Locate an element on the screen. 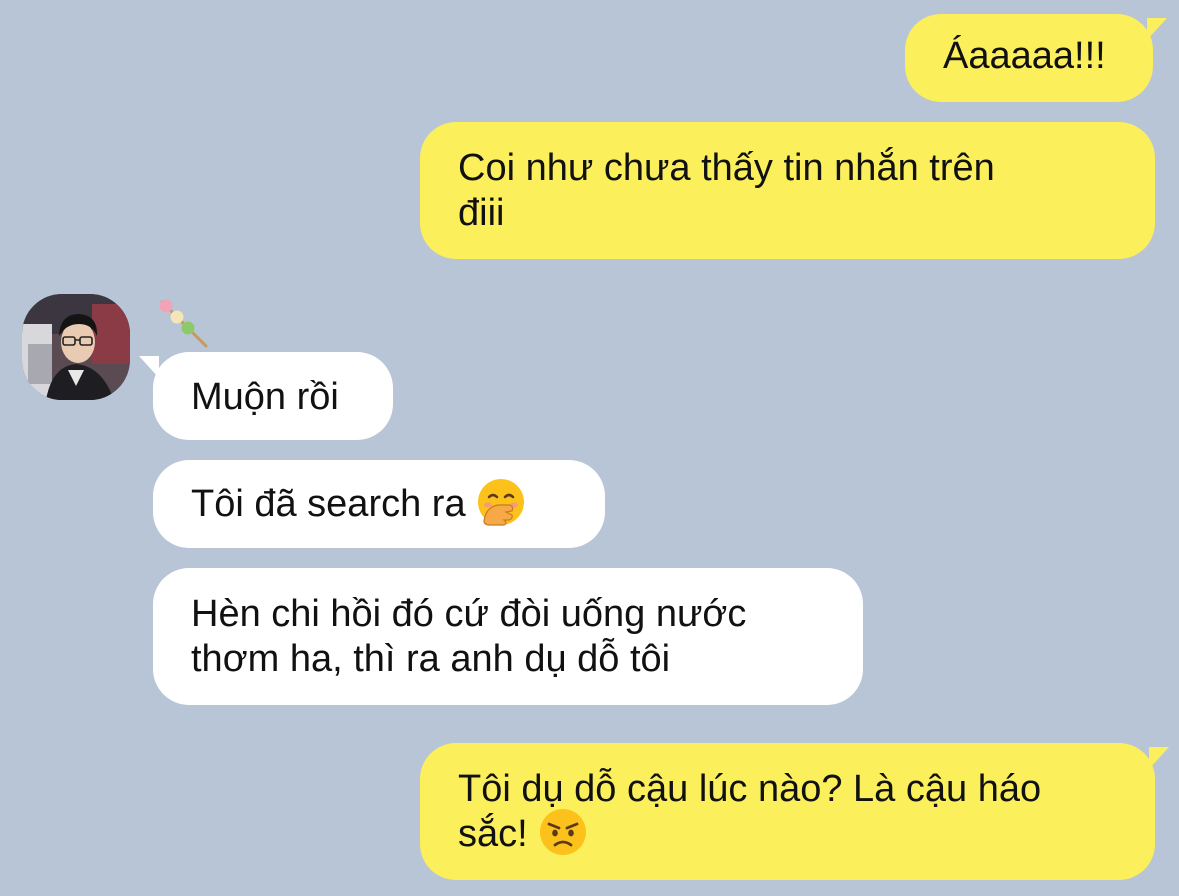 Image resolution: width=1179 pixels, height=896 pixels. message-text: Áaaaaa!!! is located at coordinates (1024, 56).